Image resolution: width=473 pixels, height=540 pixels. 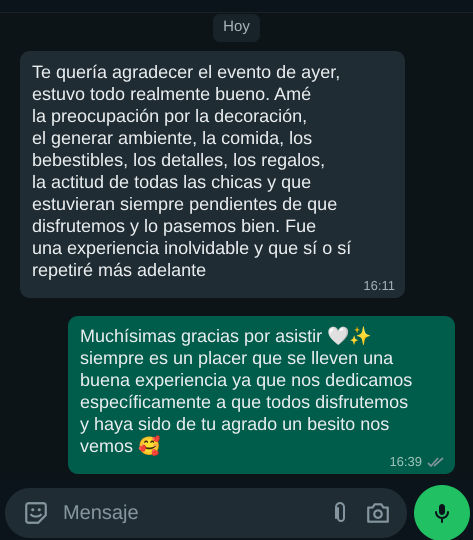 I want to click on date-chip: Hoy, so click(x=236, y=28).